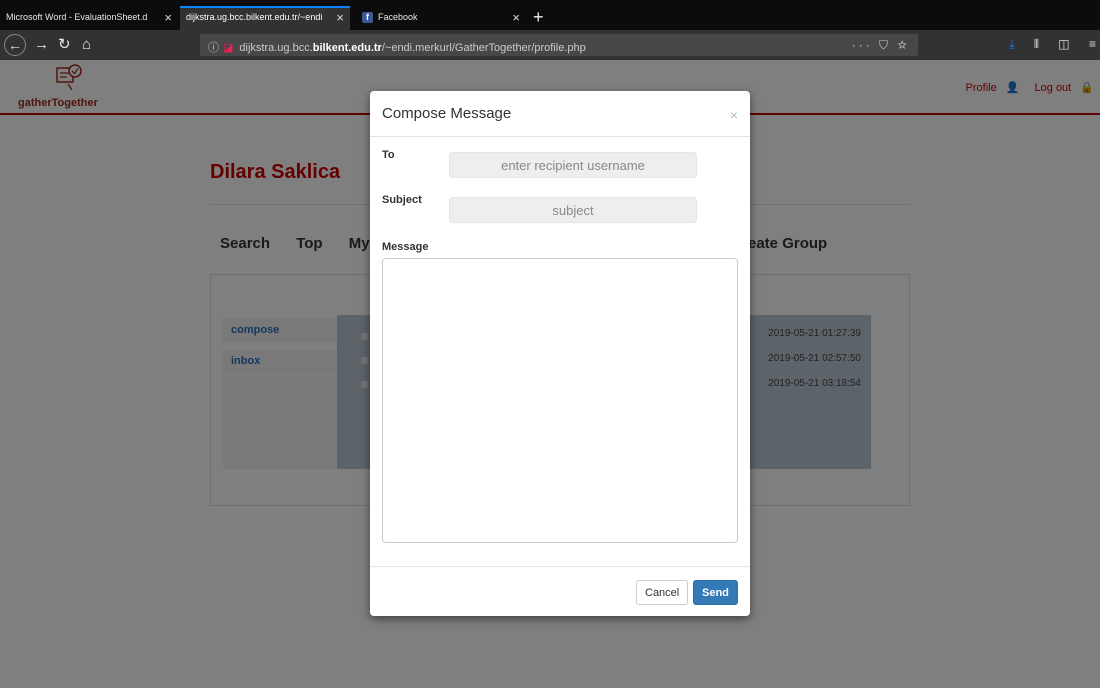 The height and width of the screenshot is (688, 1100). Describe the element at coordinates (64, 45) in the screenshot. I see `reload-icon: ↻` at that location.